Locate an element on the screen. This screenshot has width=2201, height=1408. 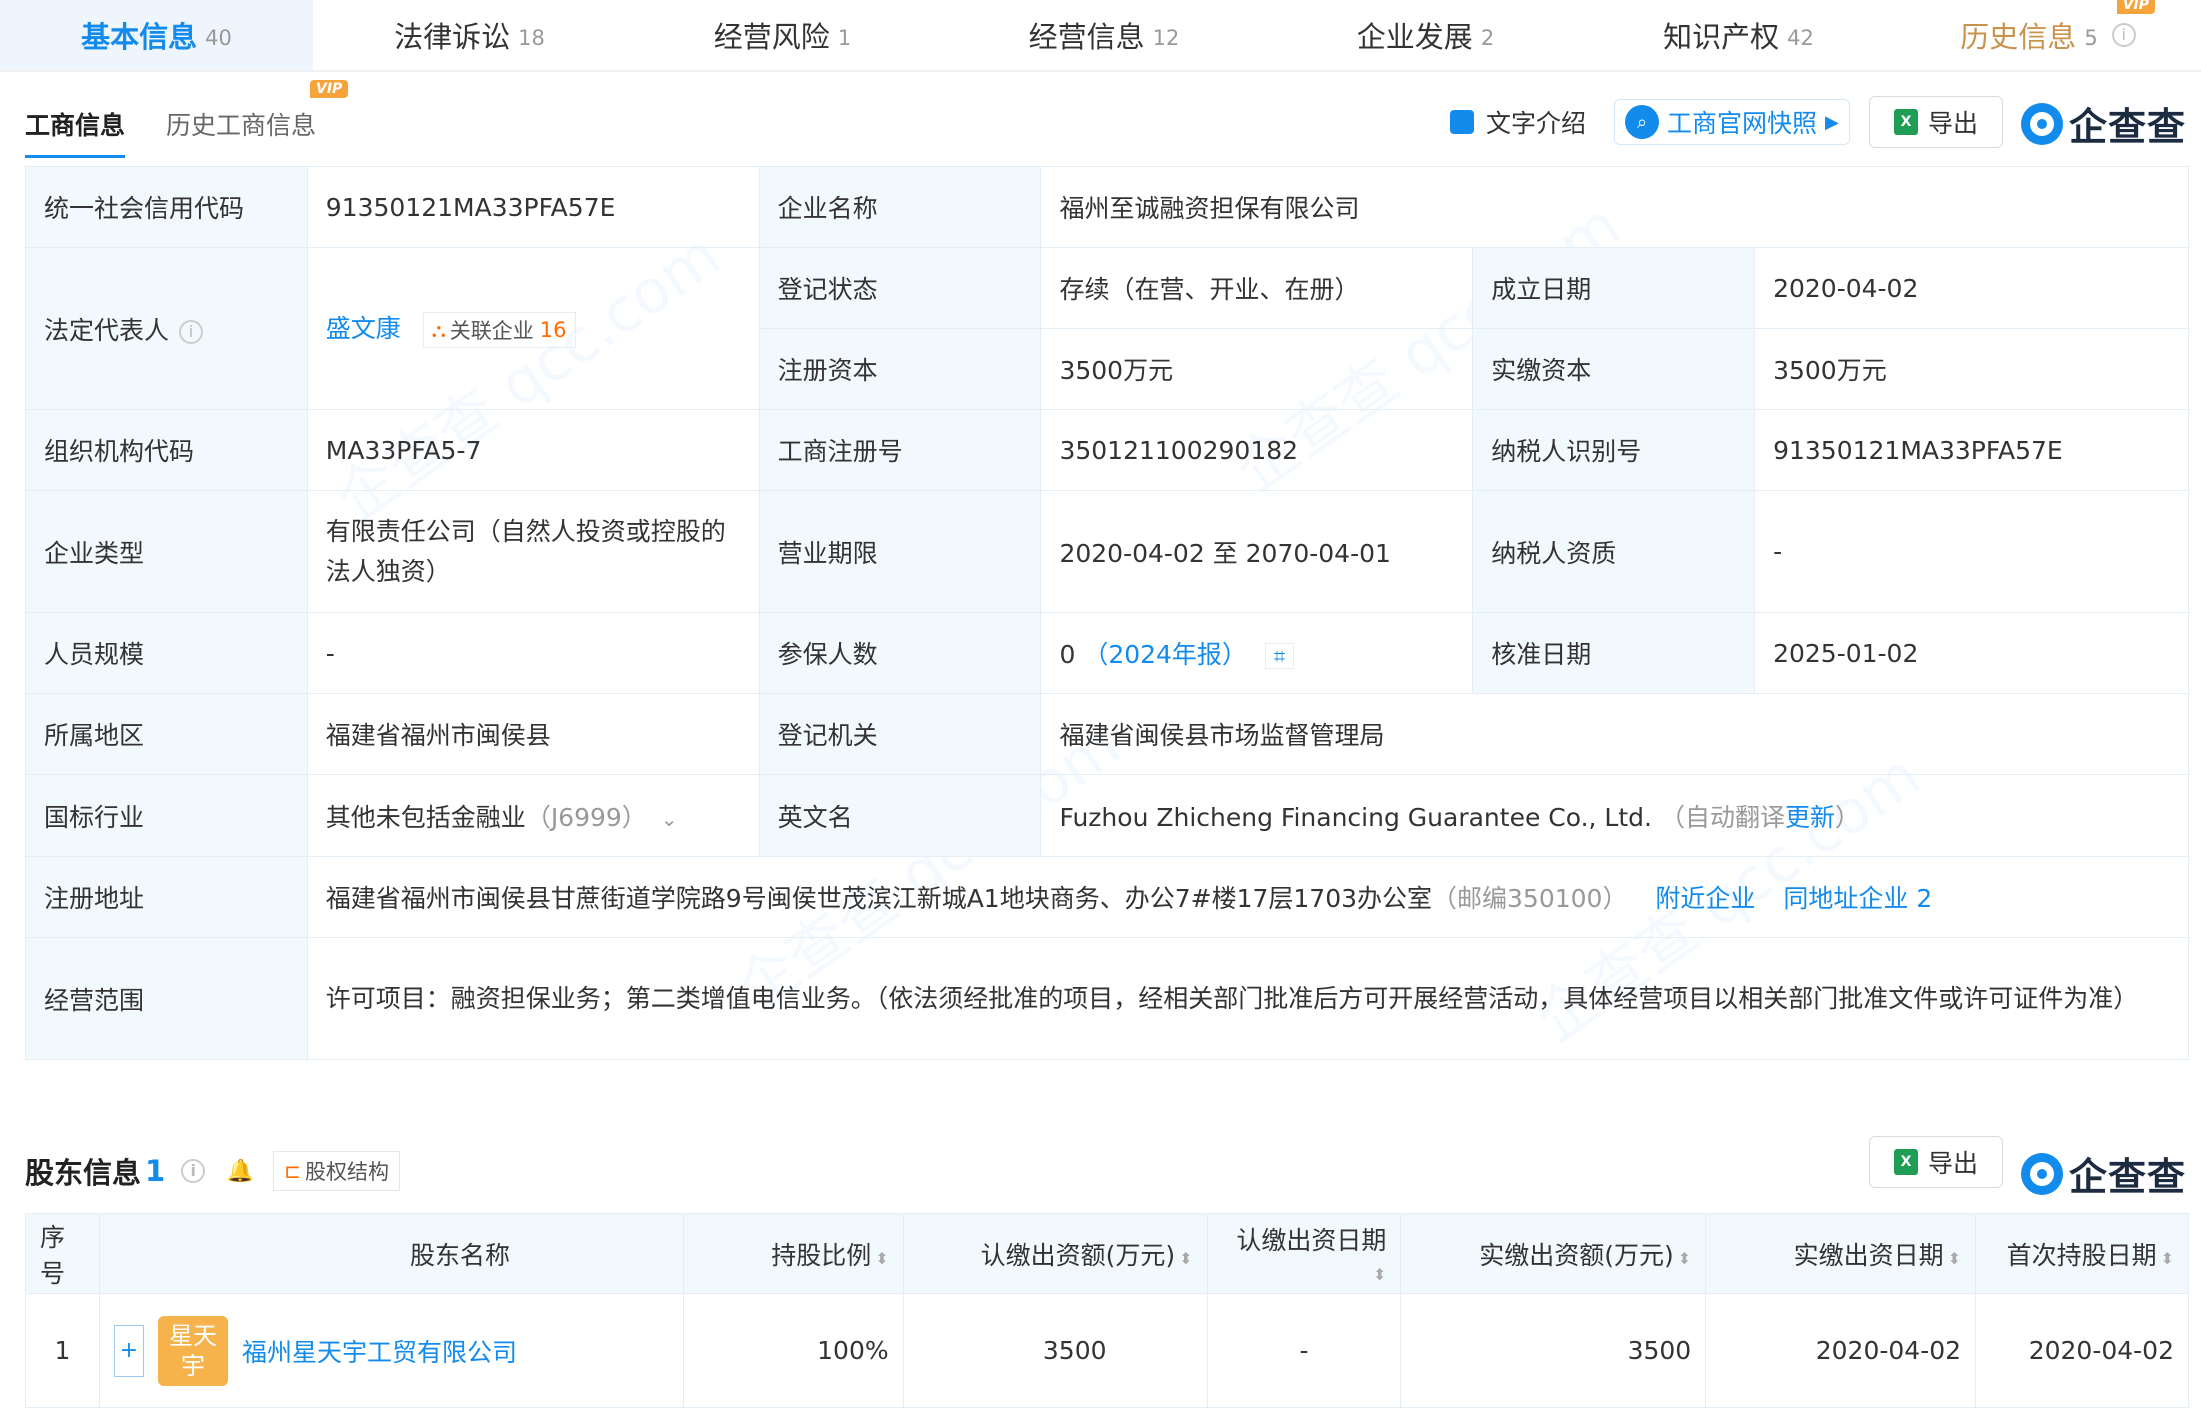
bell-icon: 🔔 is located at coordinates (240, 1171).